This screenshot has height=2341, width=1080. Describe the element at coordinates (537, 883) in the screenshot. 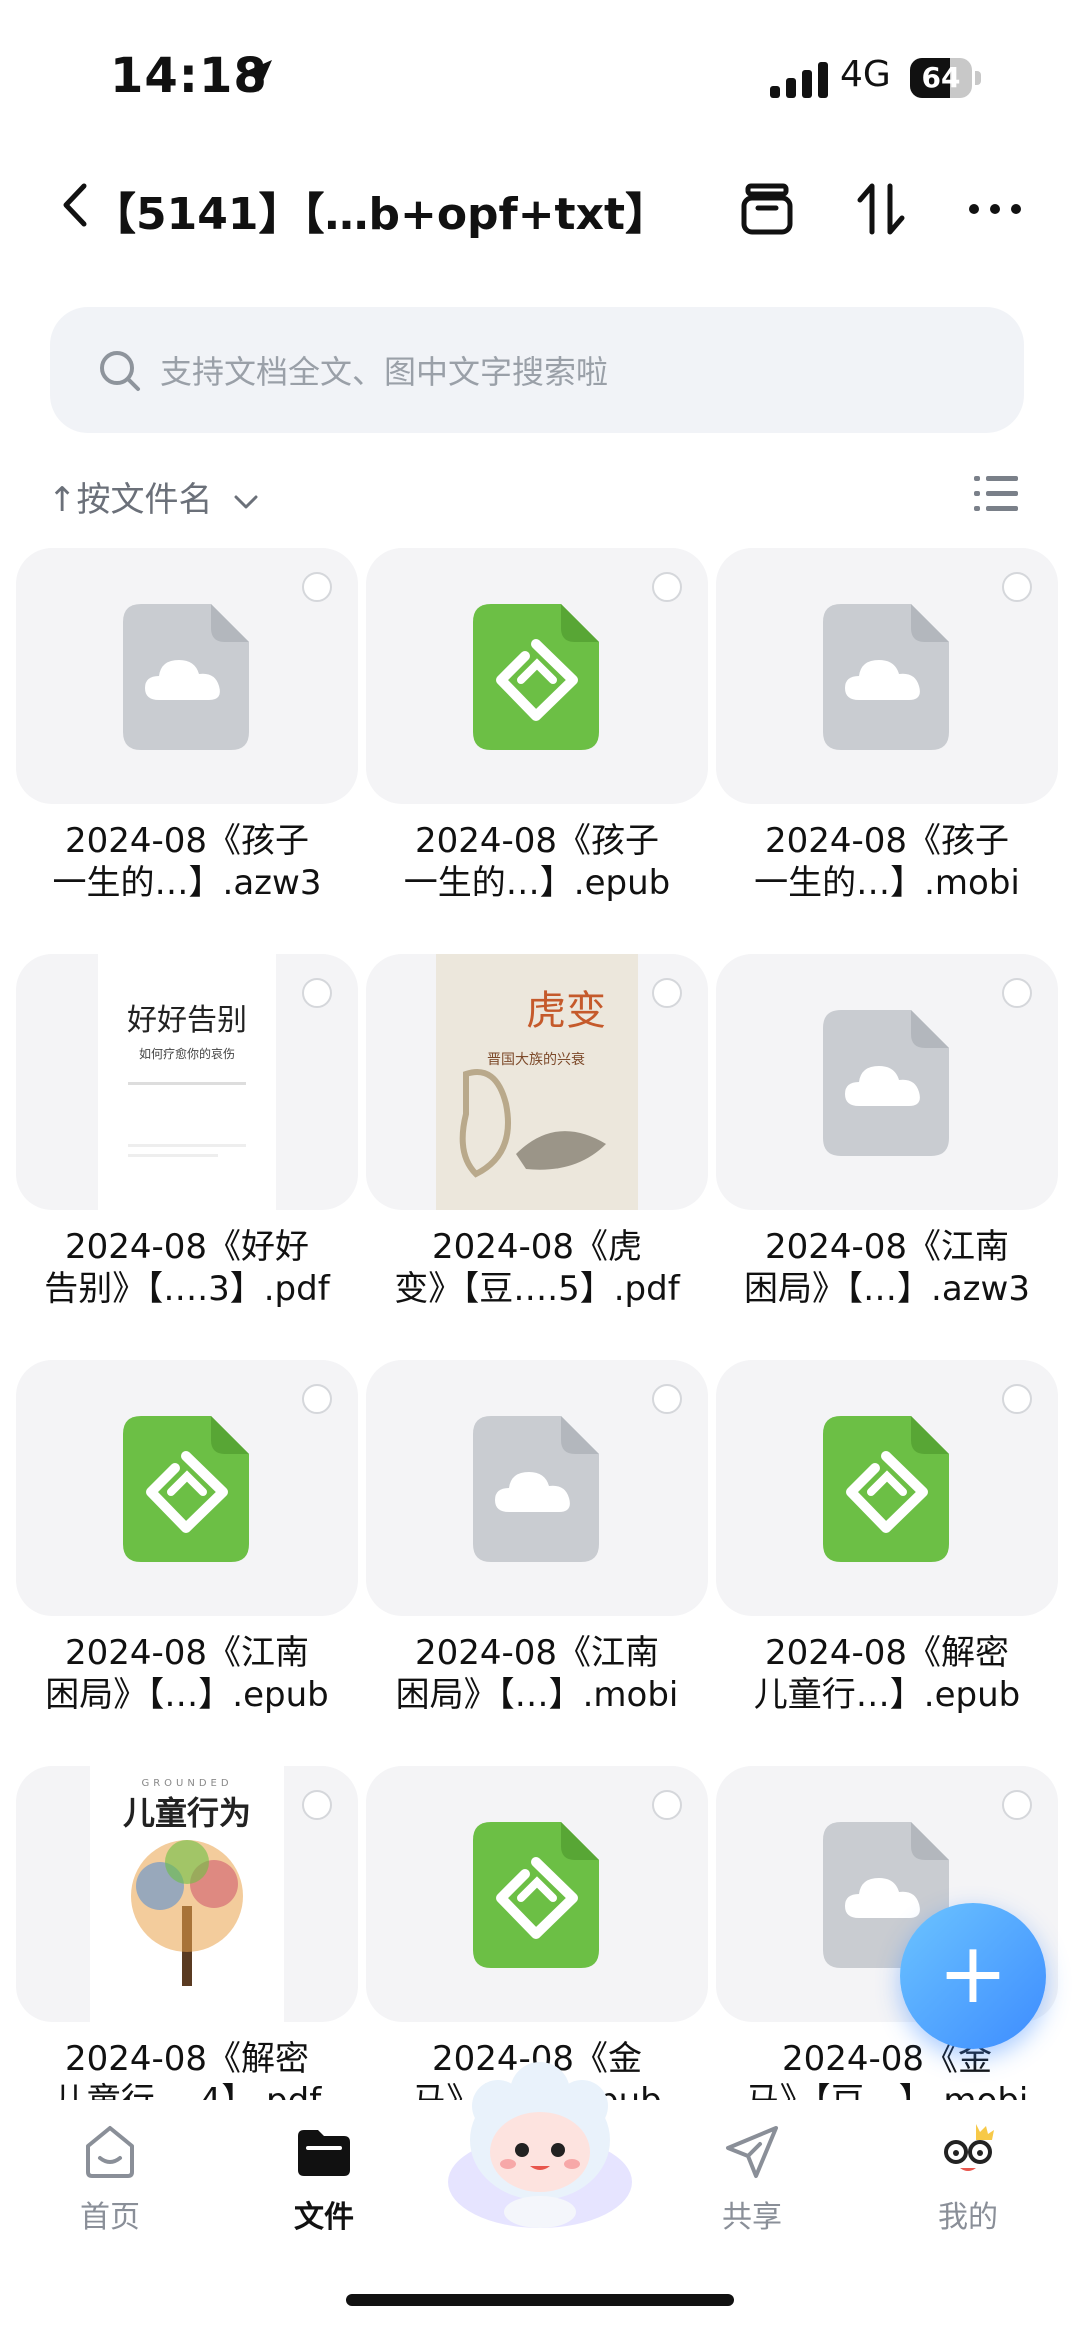

I see `file-name-line2: 一生的…】.epub` at that location.